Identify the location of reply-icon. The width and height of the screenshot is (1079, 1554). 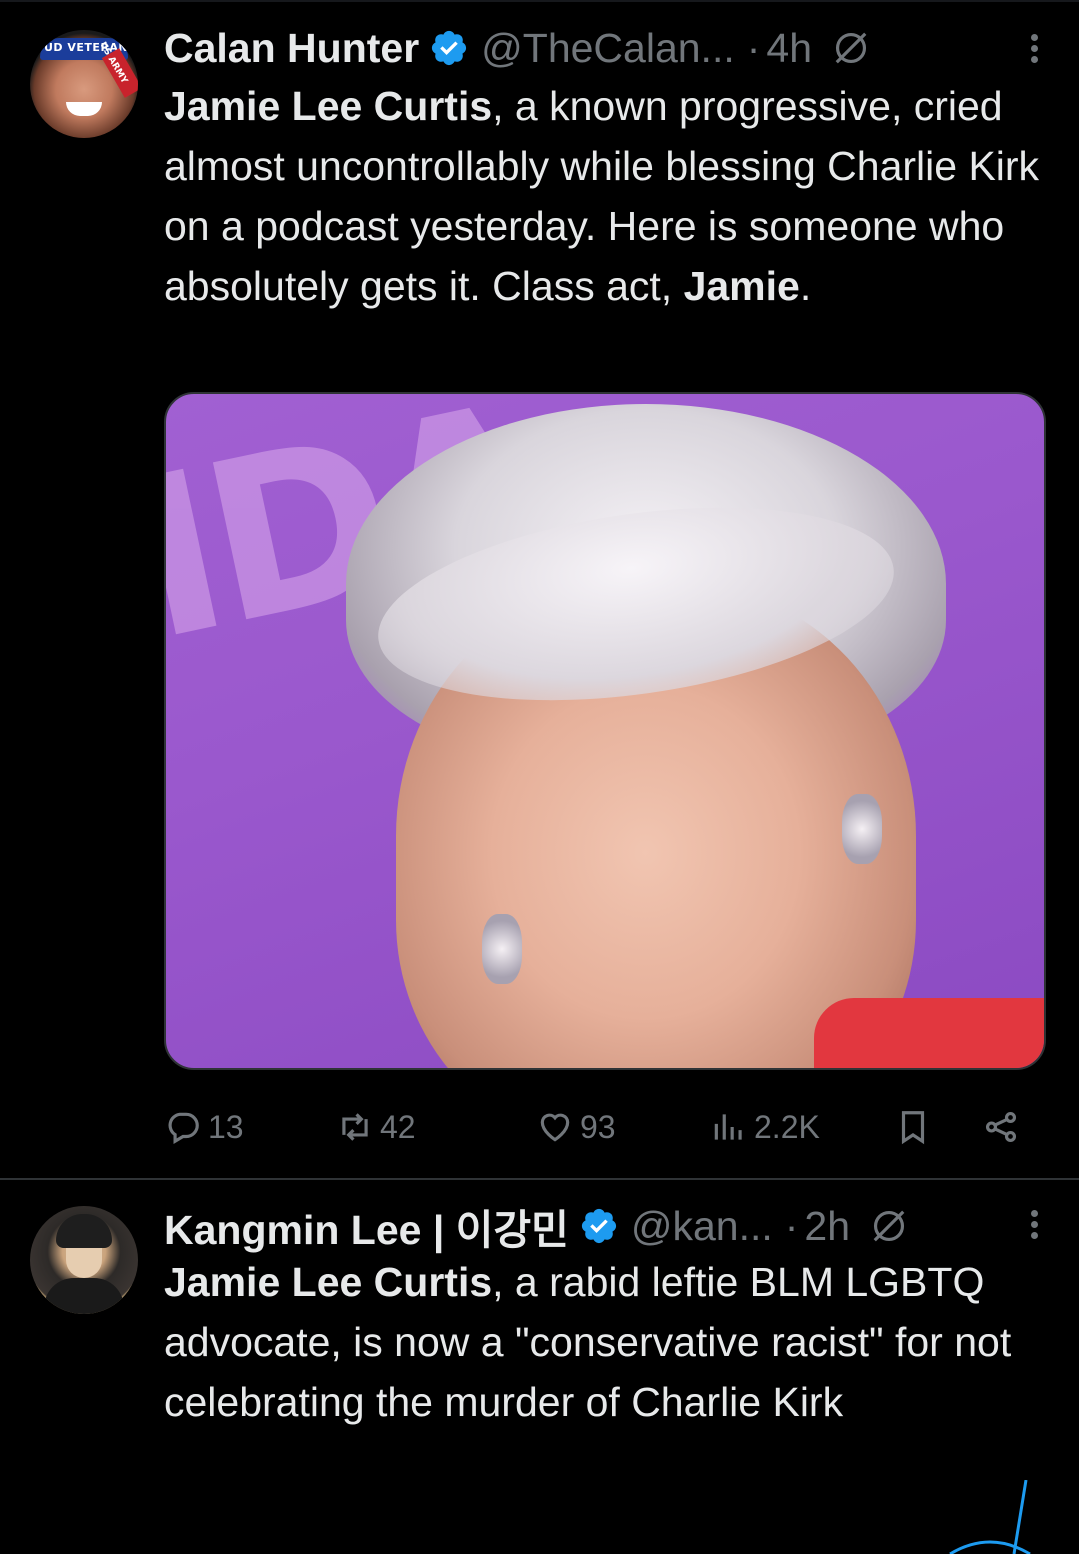
(183, 1128).